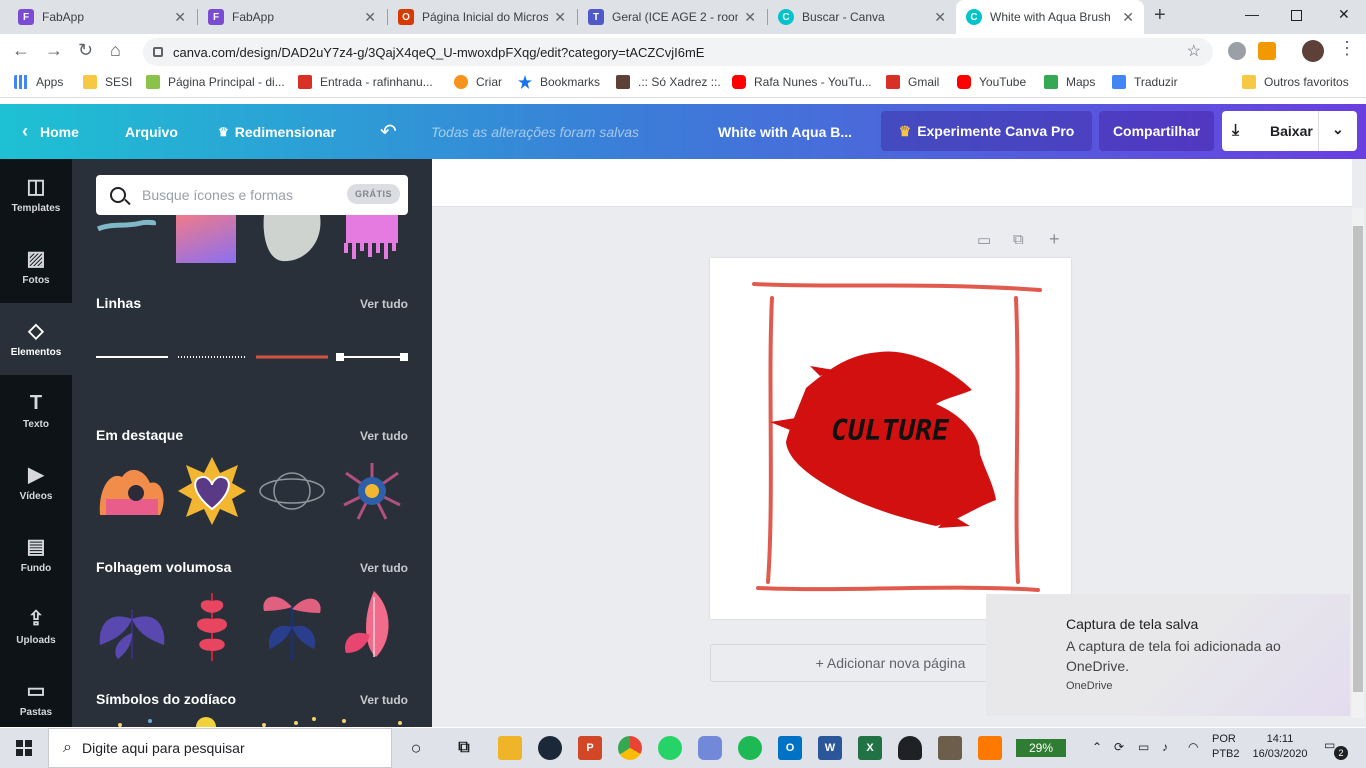 Image resolution: width=1366 pixels, height=768 pixels. Describe the element at coordinates (1280, 746) in the screenshot. I see `clock: 14:11 16/03/2020` at that location.